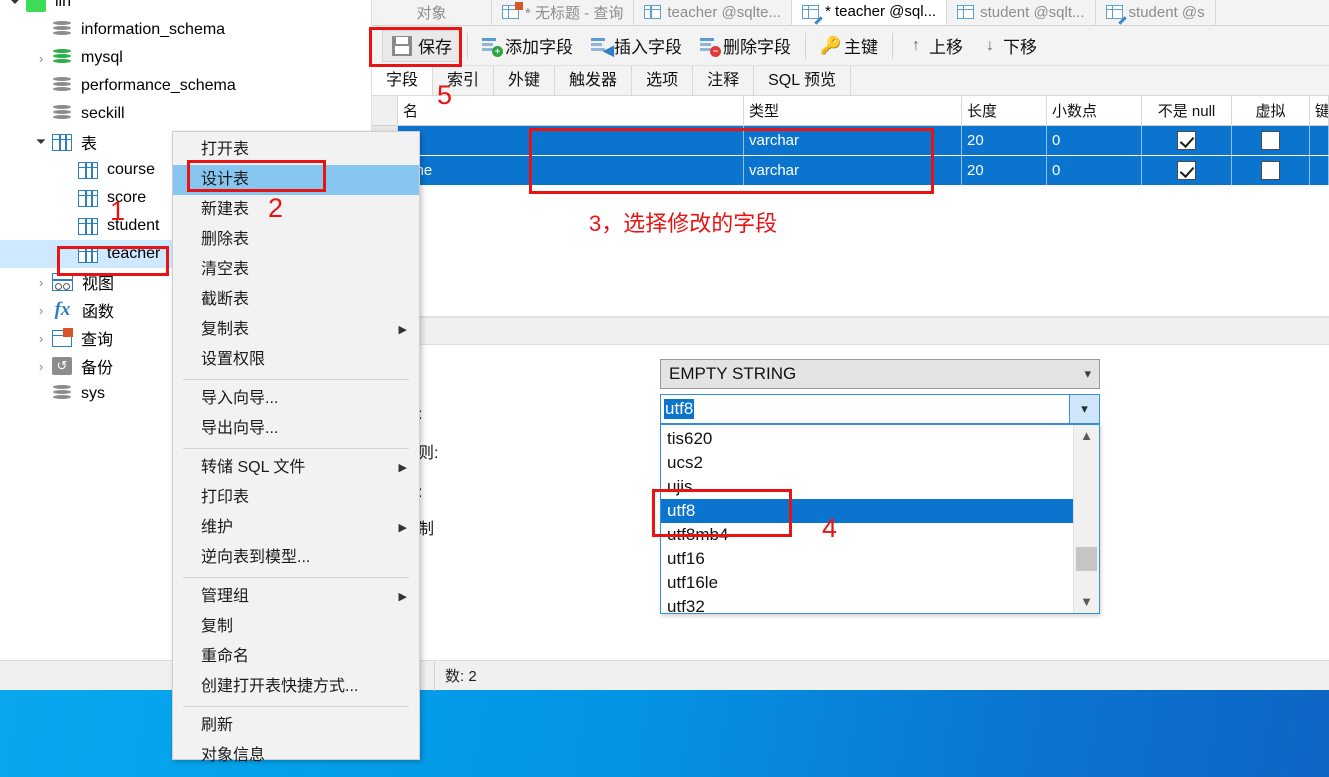 This screenshot has width=1329, height=777. I want to click on context-menu-item-22: 刷新, so click(296, 726).